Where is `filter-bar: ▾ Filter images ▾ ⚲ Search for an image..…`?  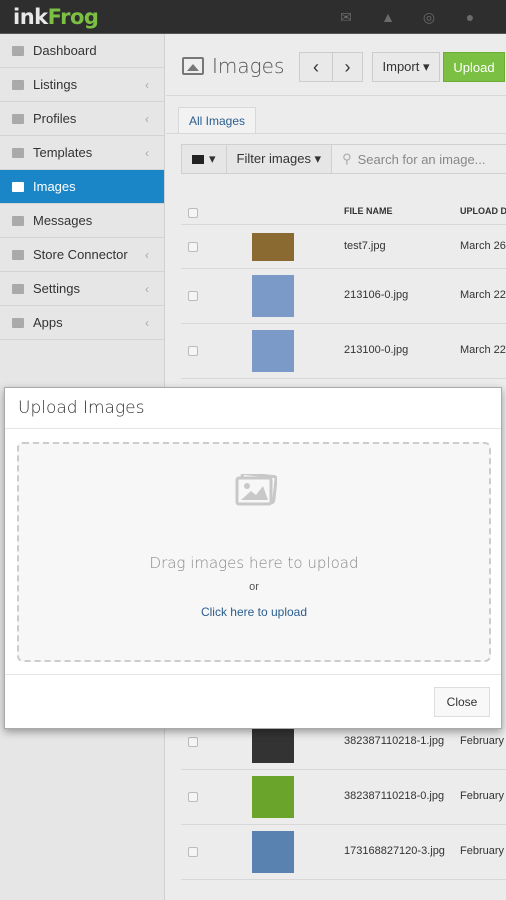 filter-bar: ▾ Filter images ▾ ⚲ Search for an image..… is located at coordinates (343, 159).